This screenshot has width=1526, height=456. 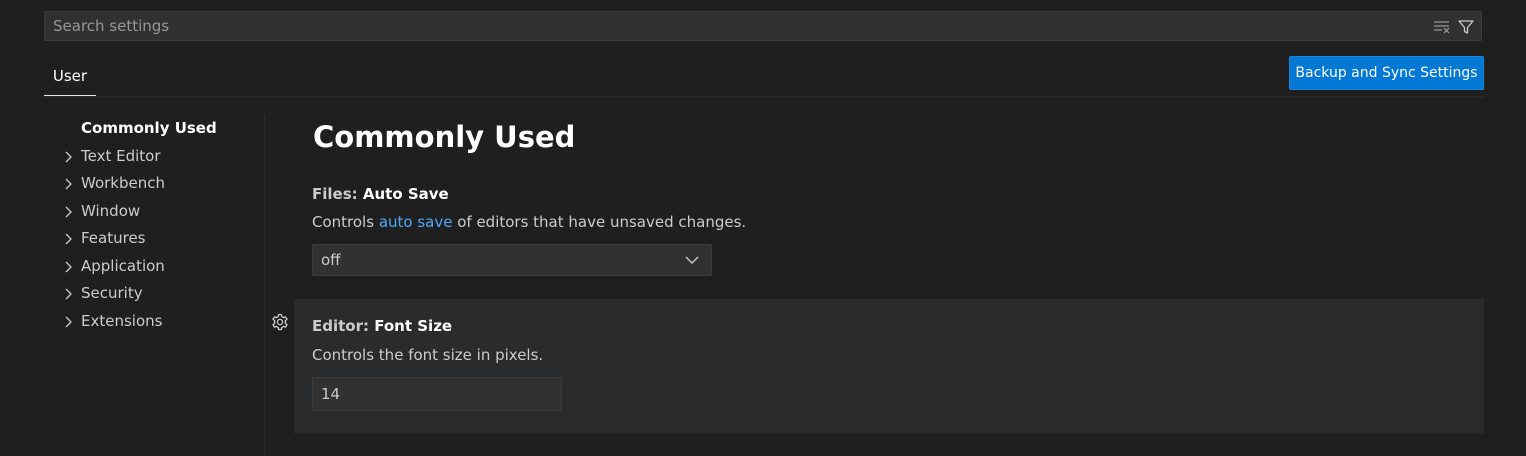 What do you see at coordinates (280, 322) in the screenshot?
I see `gear-icon` at bounding box center [280, 322].